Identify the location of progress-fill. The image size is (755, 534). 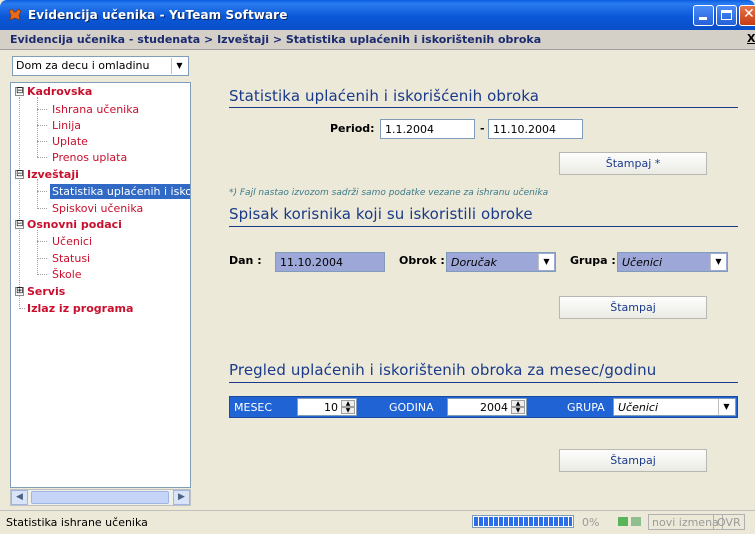
(523, 521).